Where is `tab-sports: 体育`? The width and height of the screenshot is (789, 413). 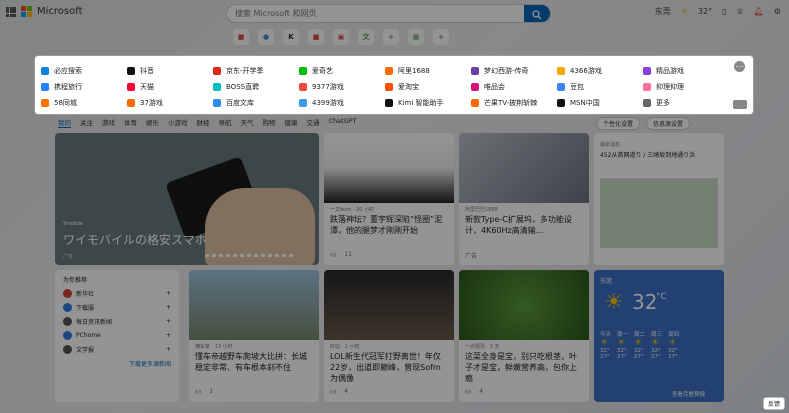 tab-sports: 体育 is located at coordinates (130, 122).